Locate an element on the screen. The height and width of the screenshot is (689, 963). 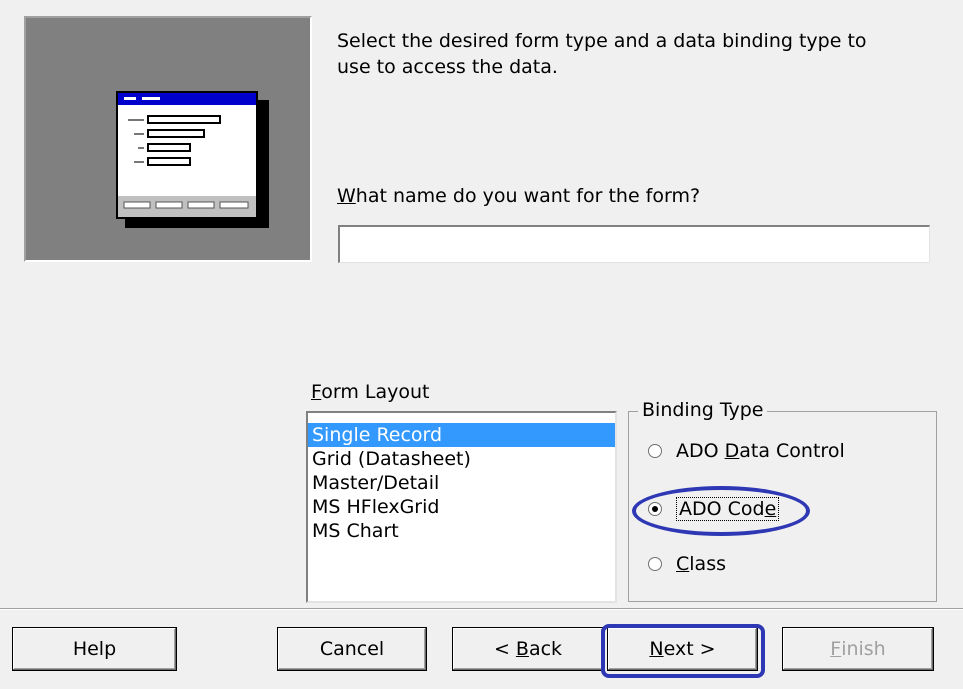
finish-button: Finish is located at coordinates (858, 649).